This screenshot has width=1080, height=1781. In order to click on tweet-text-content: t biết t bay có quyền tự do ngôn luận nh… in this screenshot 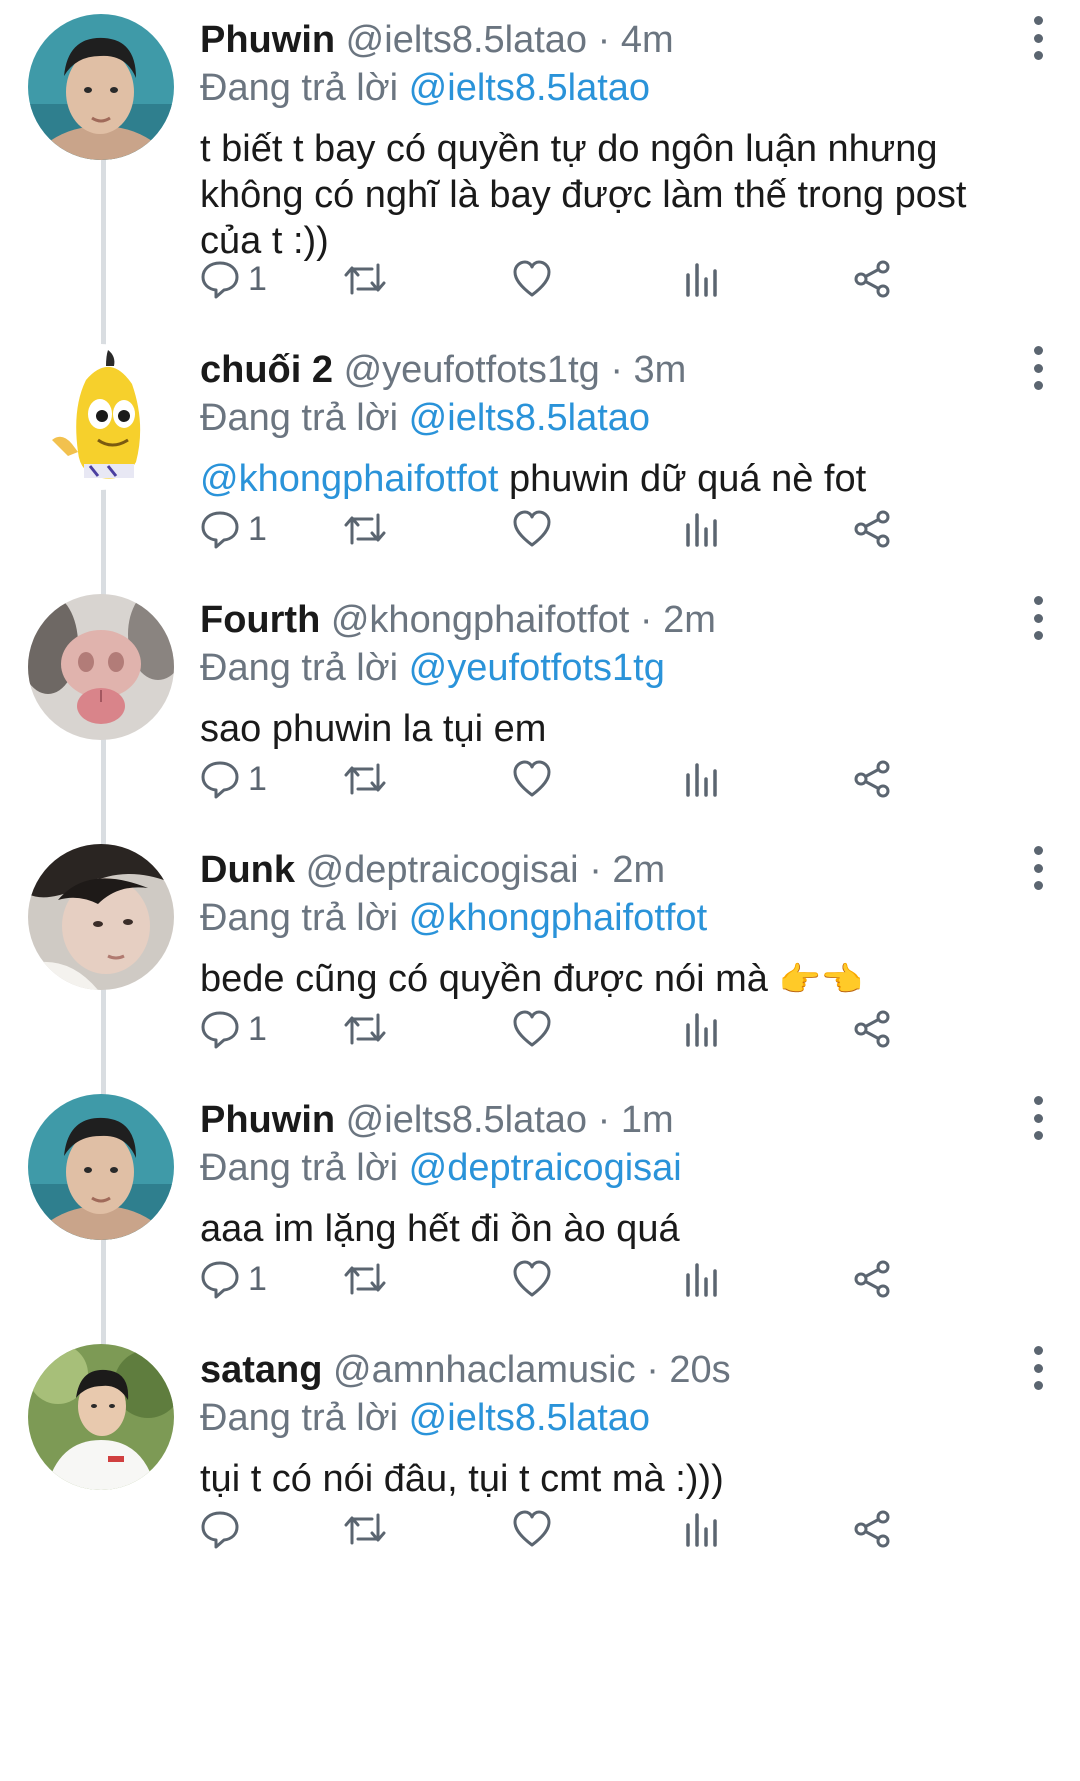, I will do `click(583, 195)`.